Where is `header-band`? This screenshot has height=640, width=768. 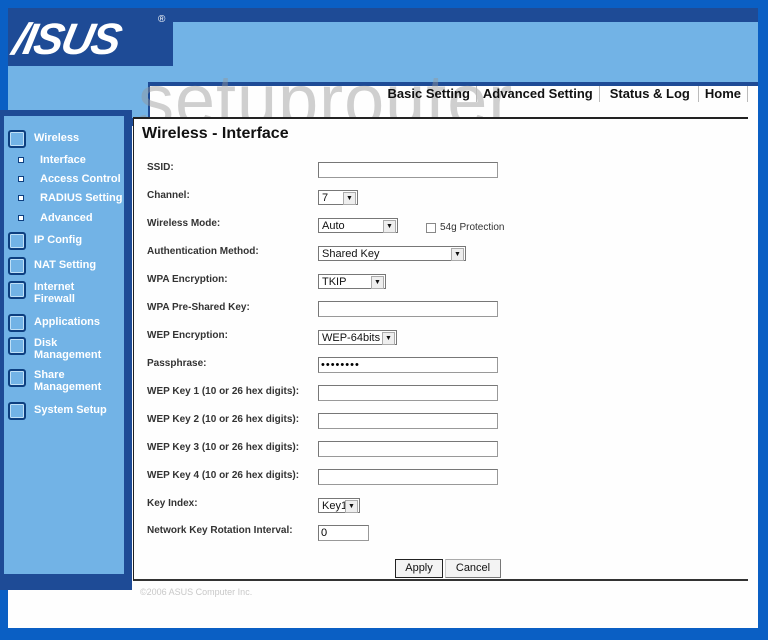 header-band is located at coordinates (383, 74).